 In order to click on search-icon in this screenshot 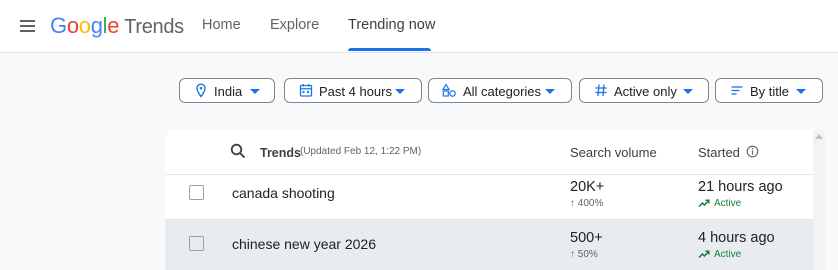, I will do `click(238, 151)`.